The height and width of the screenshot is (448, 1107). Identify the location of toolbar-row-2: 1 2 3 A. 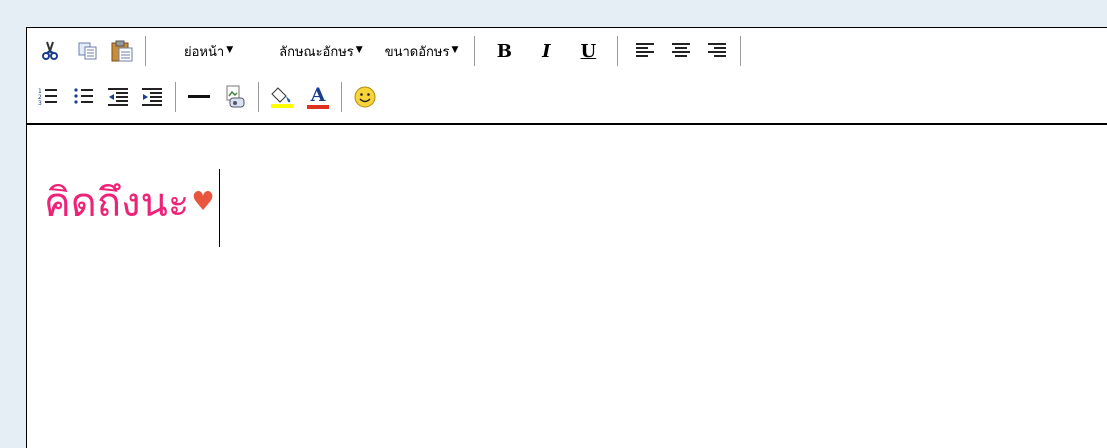
(202, 97).